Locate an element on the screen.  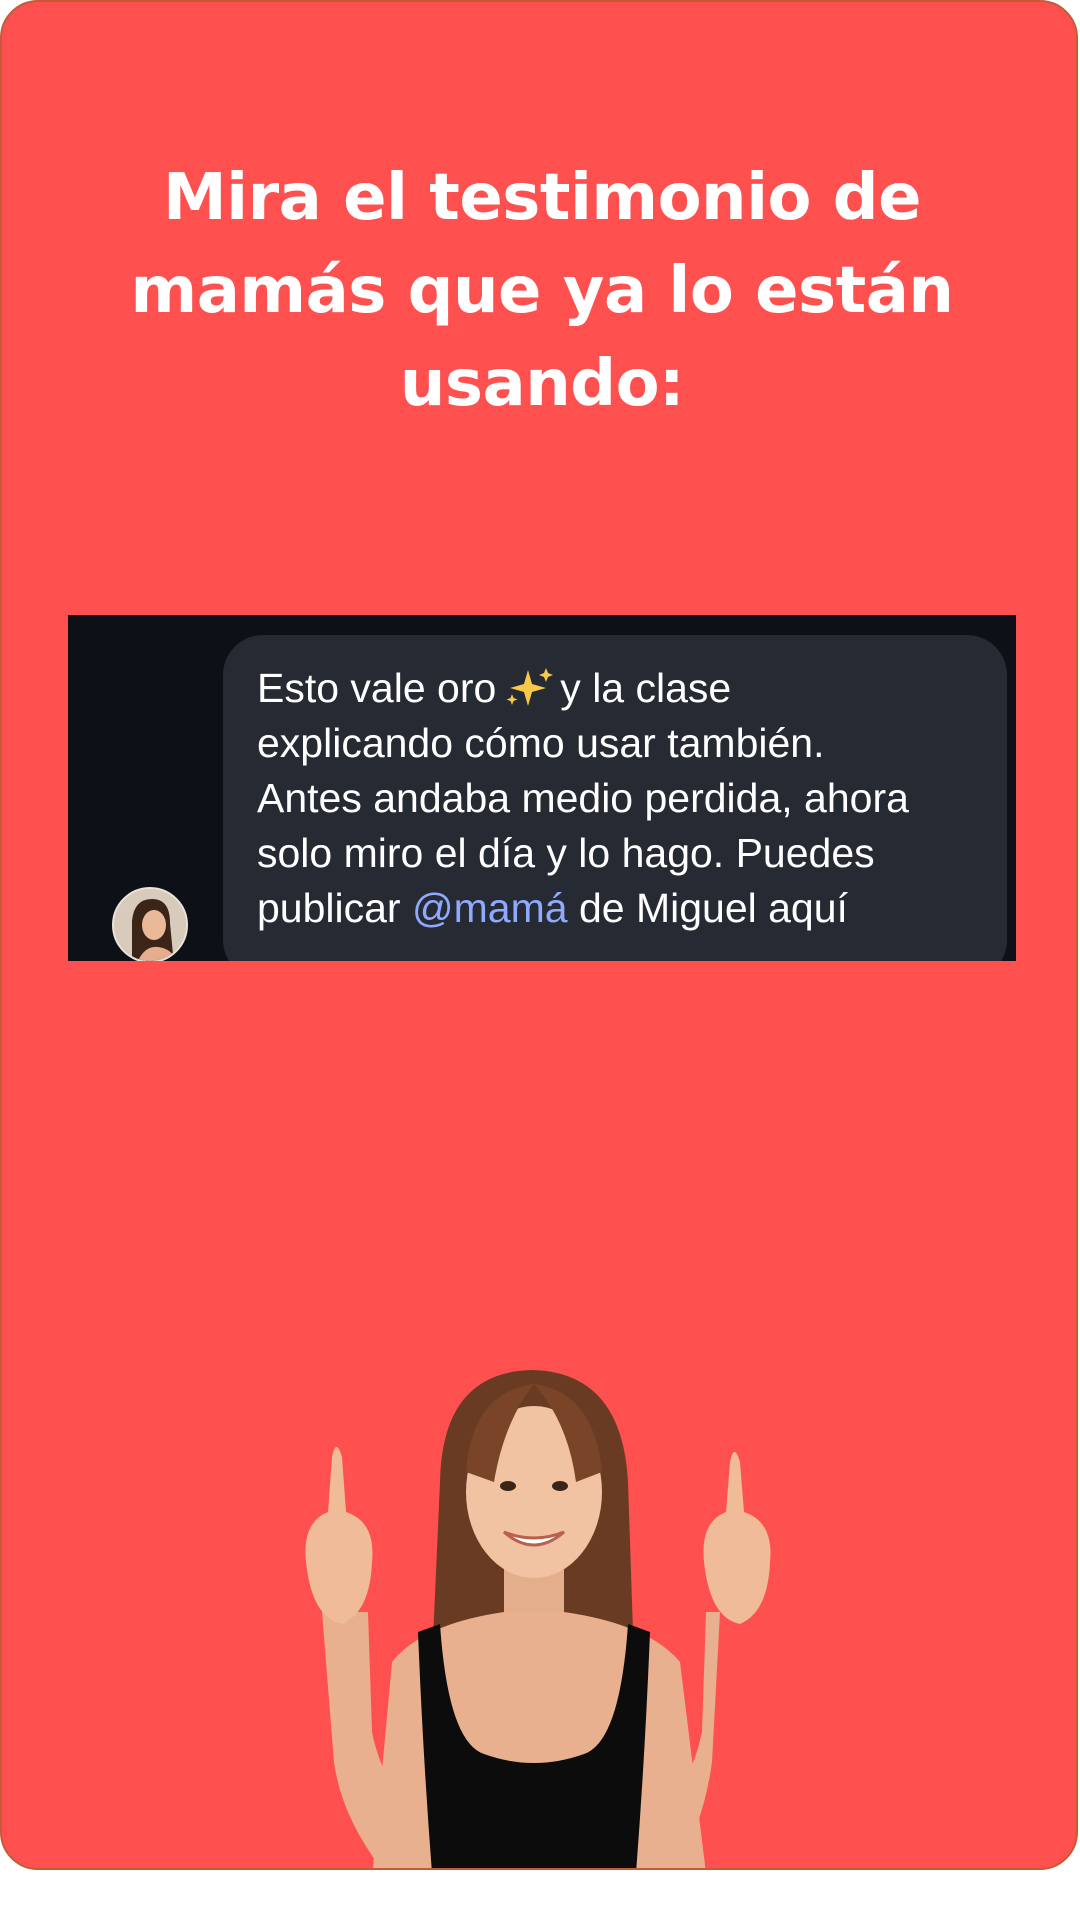
avatar-photo is located at coordinates (150, 925).